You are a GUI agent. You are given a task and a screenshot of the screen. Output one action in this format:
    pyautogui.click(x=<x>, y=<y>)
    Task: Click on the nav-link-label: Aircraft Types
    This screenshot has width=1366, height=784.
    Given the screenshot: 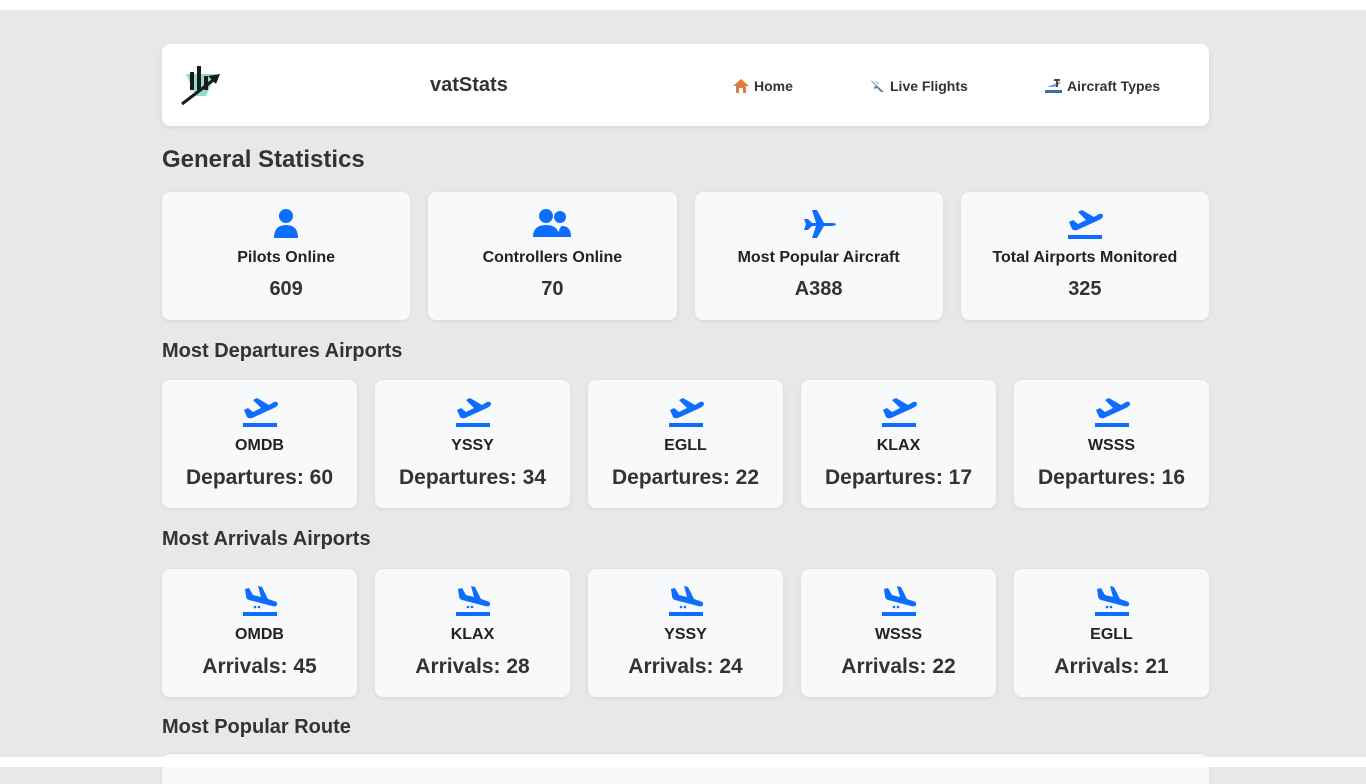 What is the action you would take?
    pyautogui.click(x=1114, y=86)
    